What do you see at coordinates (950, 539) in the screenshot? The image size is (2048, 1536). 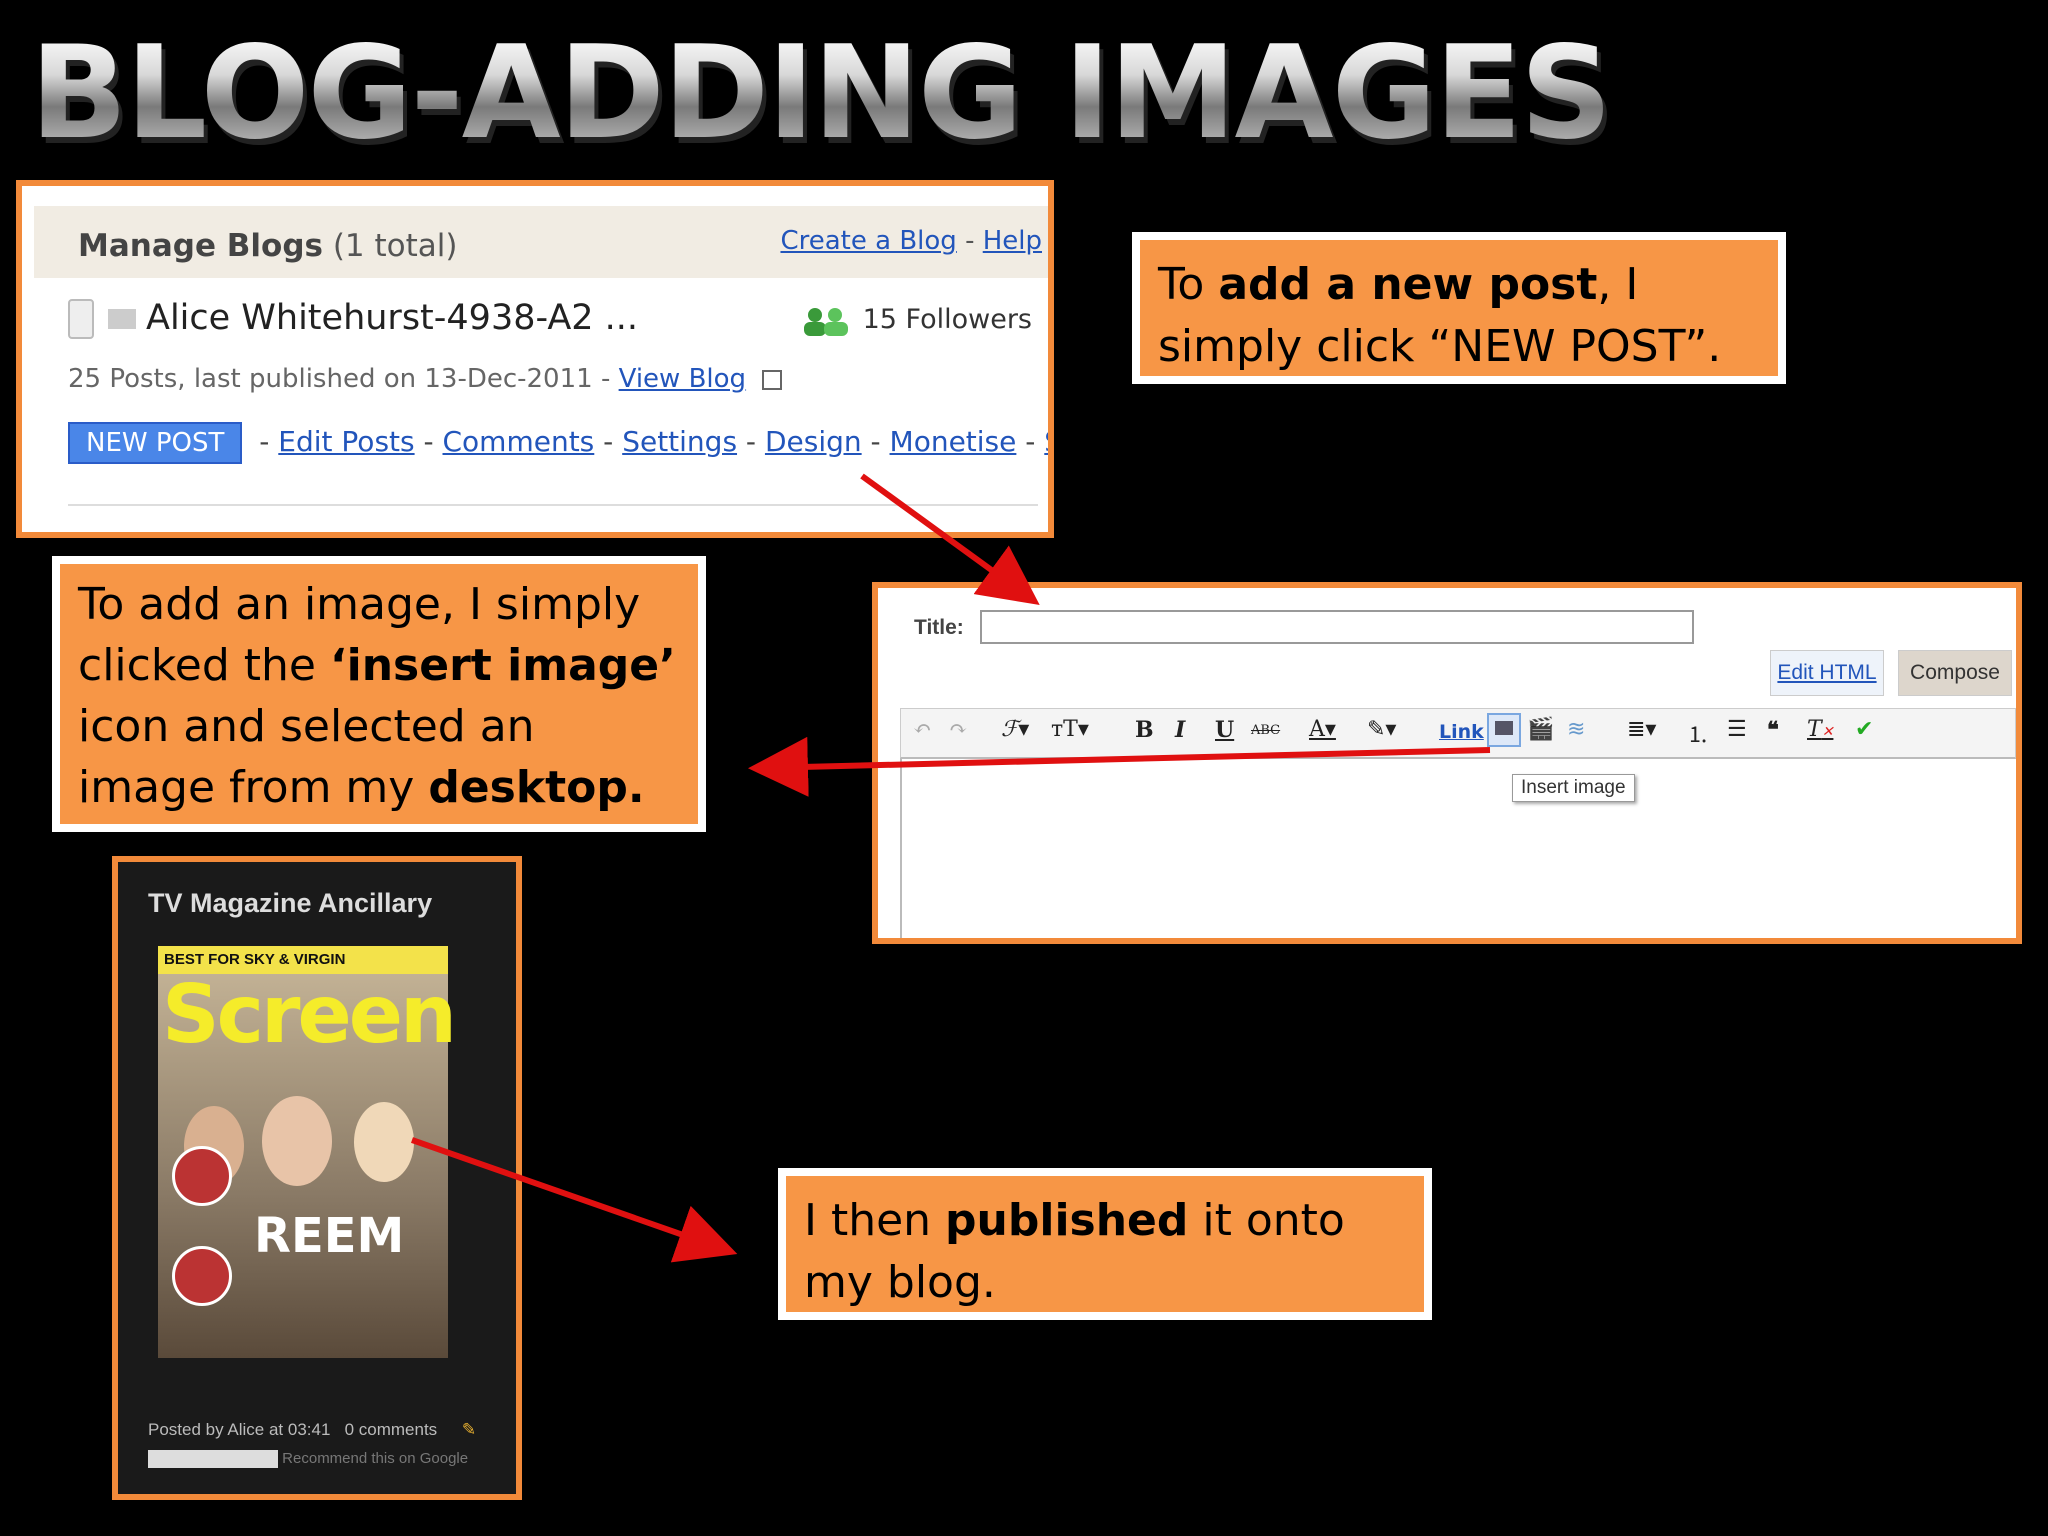 I see `arrow-new-post-to-editor` at bounding box center [950, 539].